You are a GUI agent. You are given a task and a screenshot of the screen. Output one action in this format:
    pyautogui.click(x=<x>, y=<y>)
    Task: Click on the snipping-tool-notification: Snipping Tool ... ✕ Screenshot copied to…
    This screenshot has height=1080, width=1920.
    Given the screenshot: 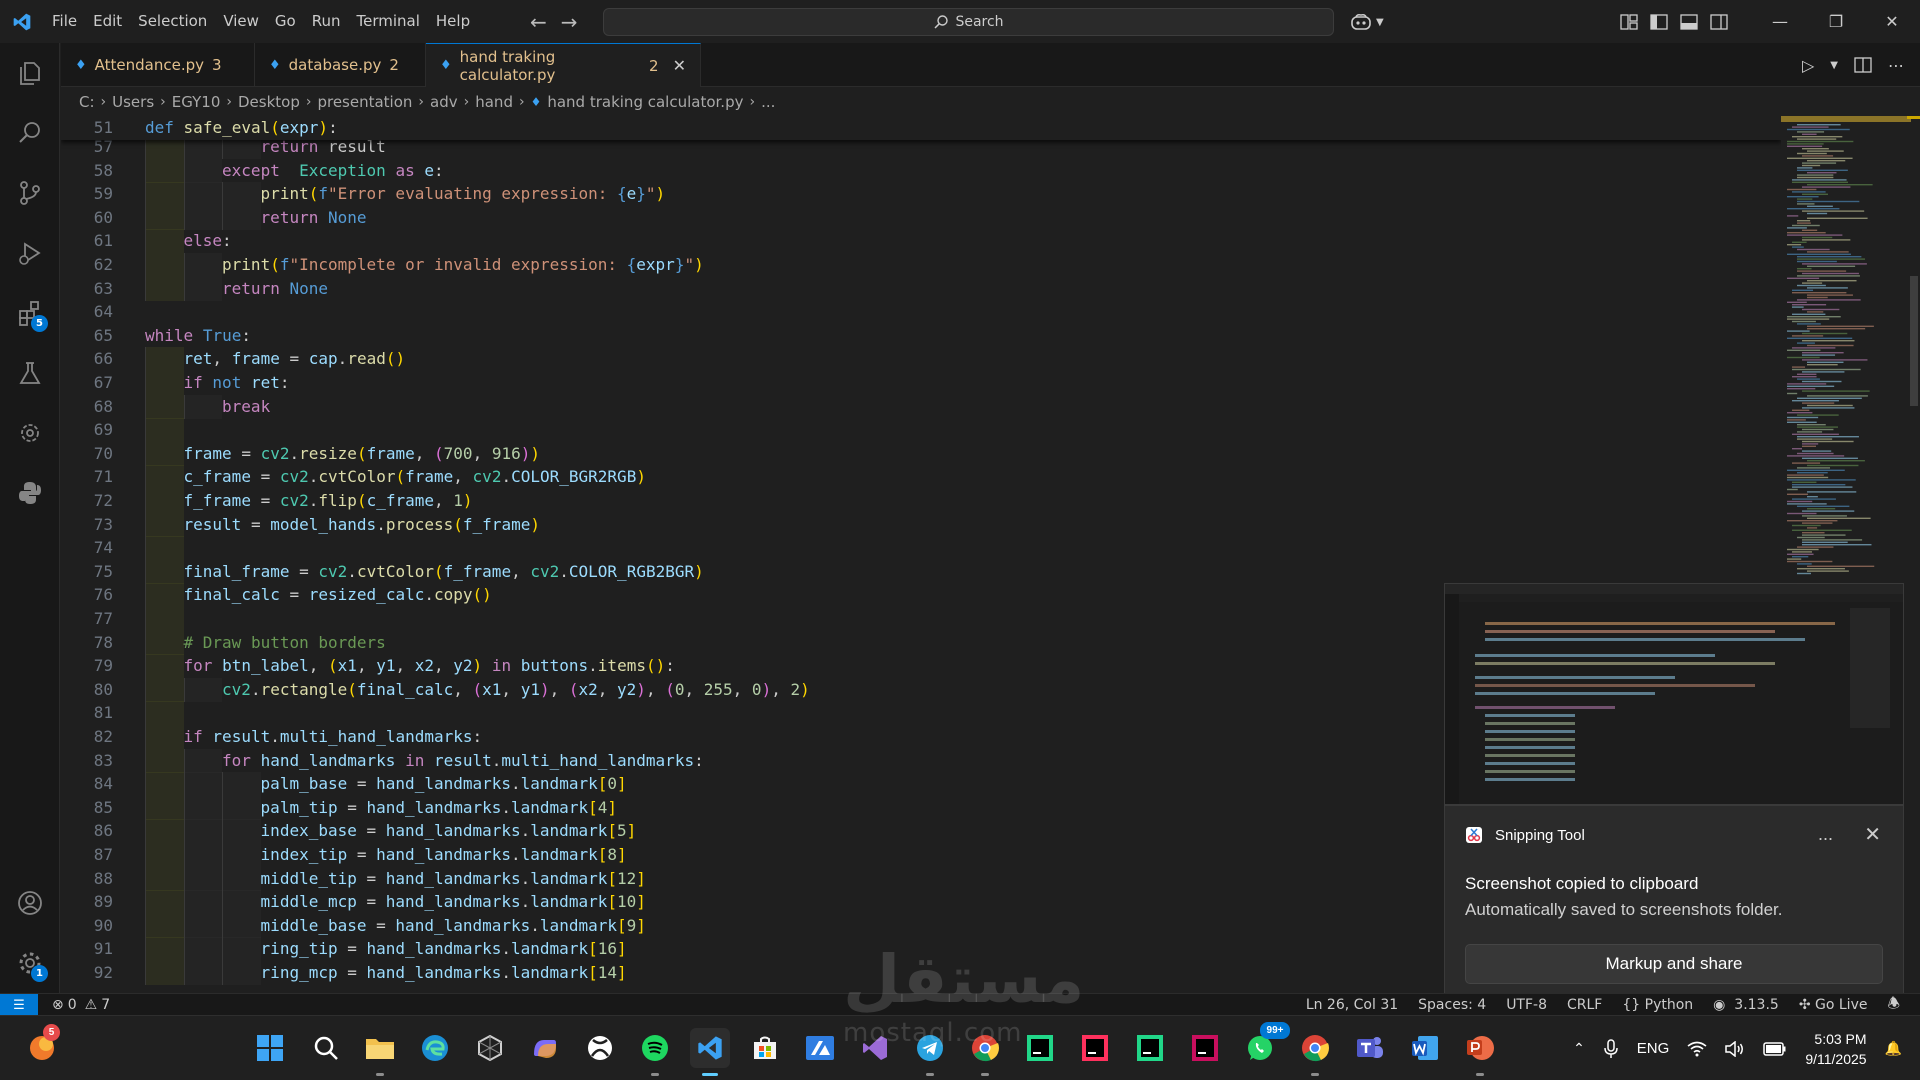 What is the action you would take?
    pyautogui.click(x=1674, y=900)
    